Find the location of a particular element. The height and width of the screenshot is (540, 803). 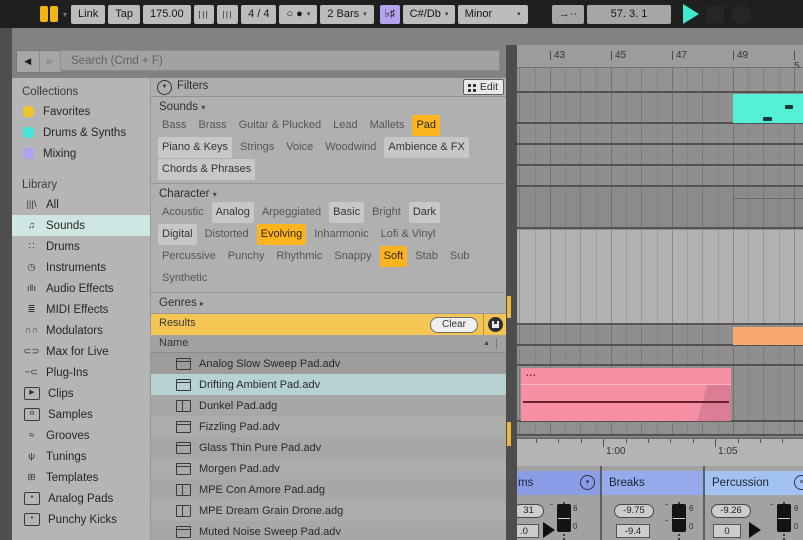

audio-clip-orange is located at coordinates (768, 336).